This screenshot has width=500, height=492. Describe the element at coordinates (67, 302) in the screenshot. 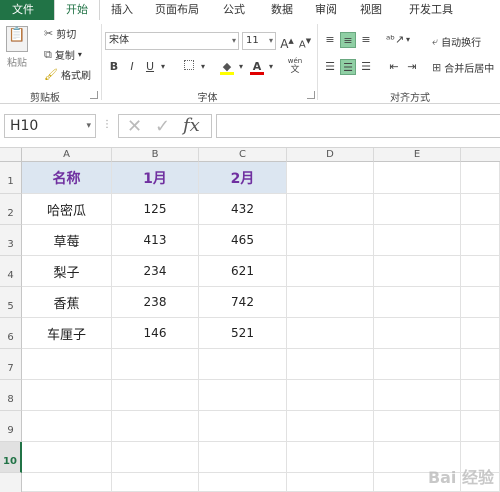

I see `cell-a5: 香蕉` at that location.